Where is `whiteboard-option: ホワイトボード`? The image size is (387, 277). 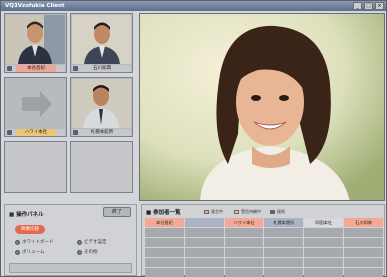 whiteboard-option: ホワイトボード is located at coordinates (34, 242).